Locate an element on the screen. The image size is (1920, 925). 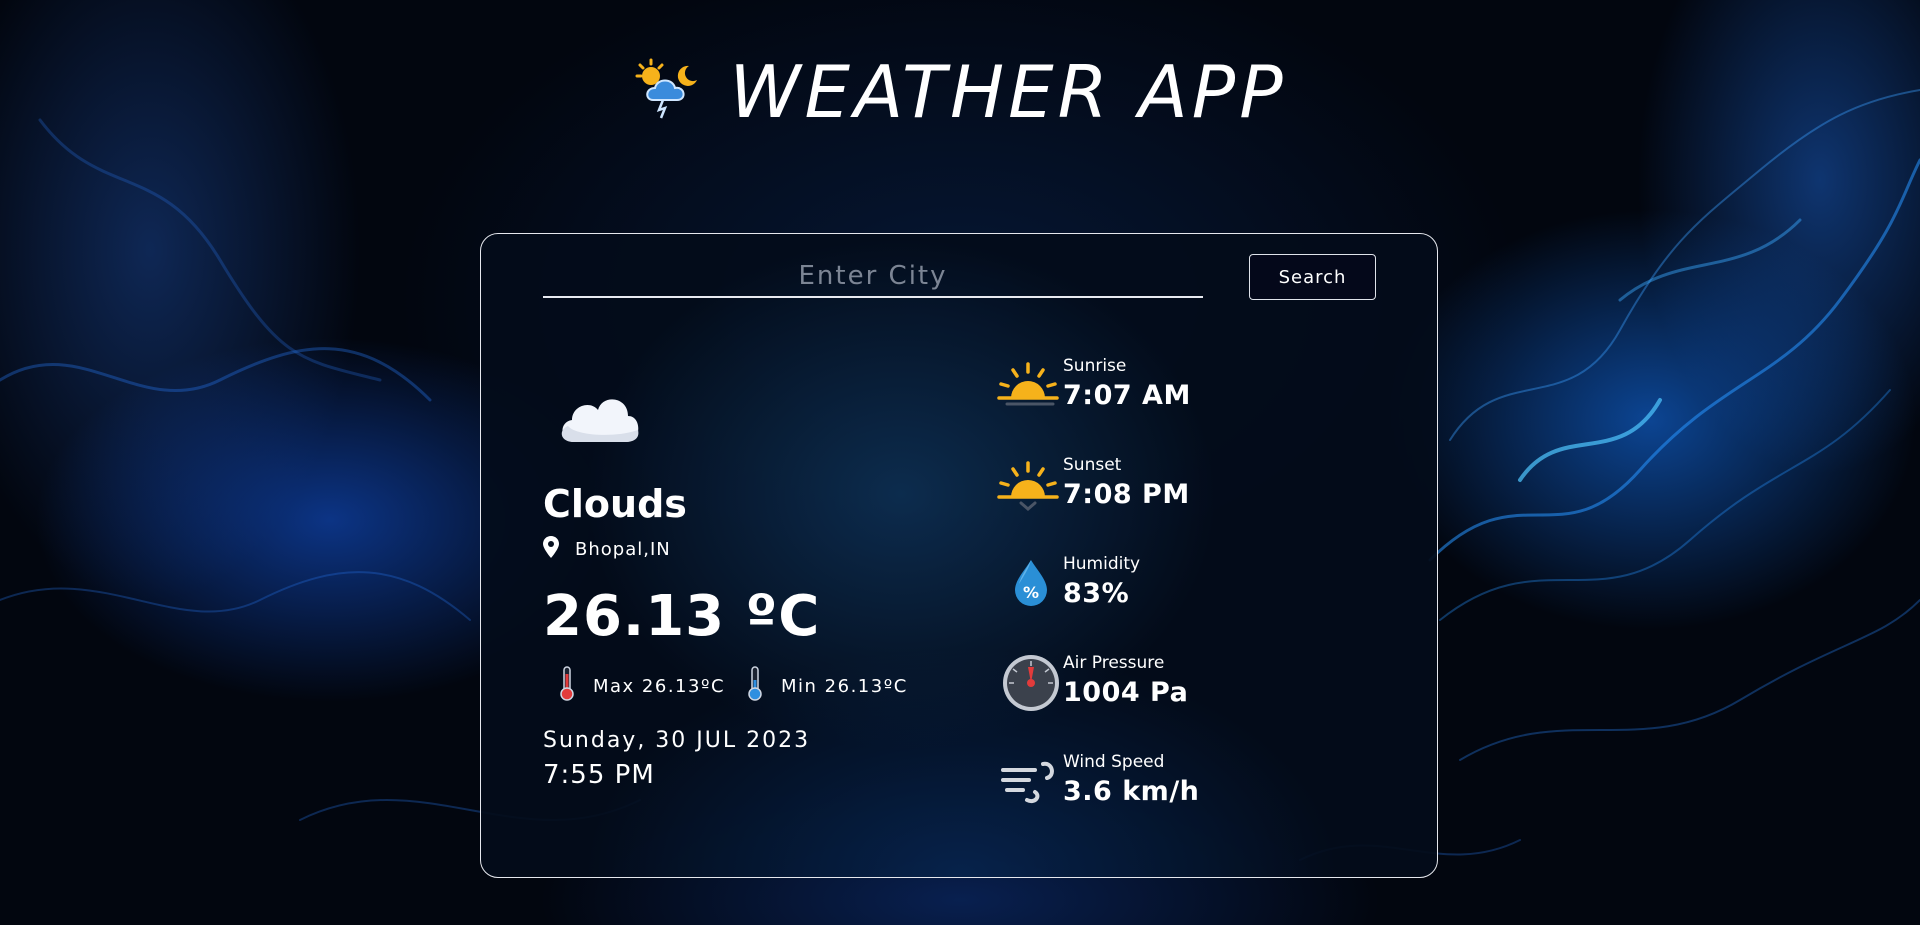
location-pin-icon is located at coordinates (551, 549).